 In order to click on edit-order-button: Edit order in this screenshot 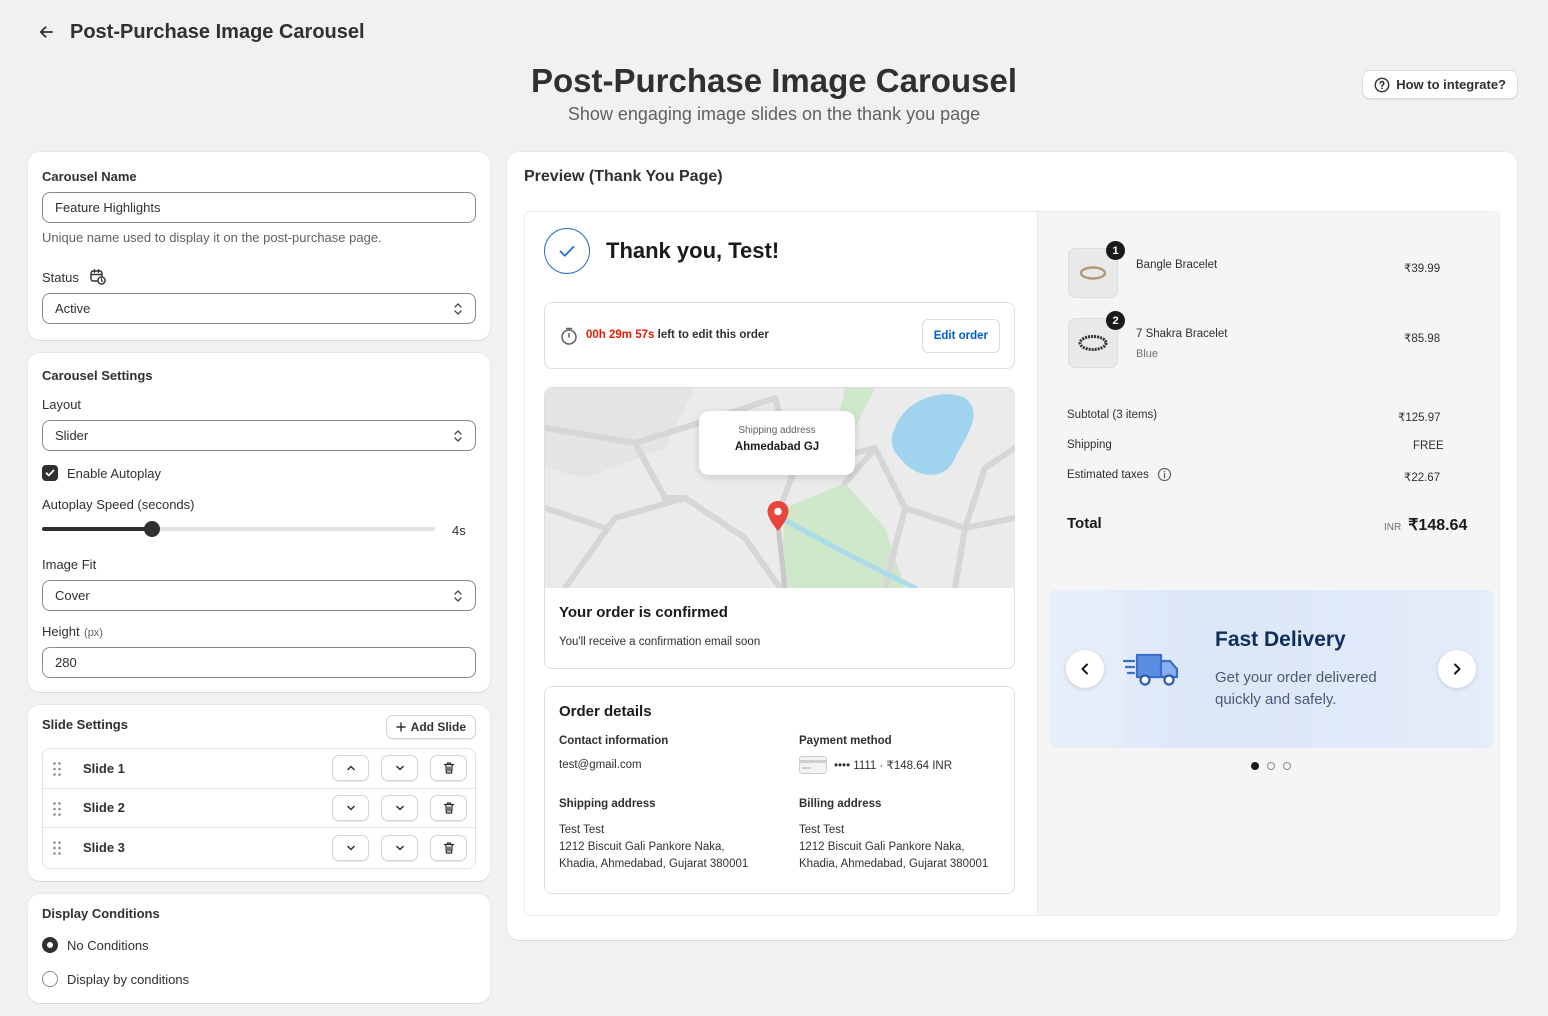, I will do `click(960, 336)`.